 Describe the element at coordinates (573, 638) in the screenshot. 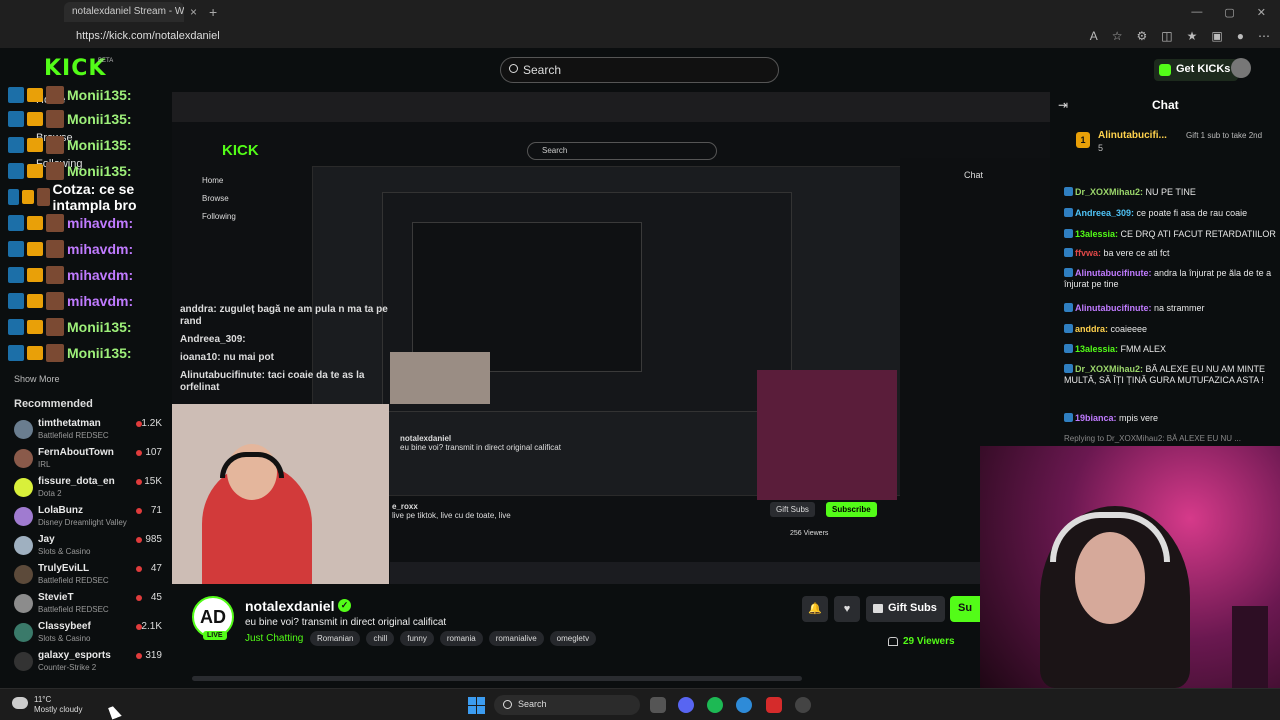

I see `tag: omegletv` at that location.